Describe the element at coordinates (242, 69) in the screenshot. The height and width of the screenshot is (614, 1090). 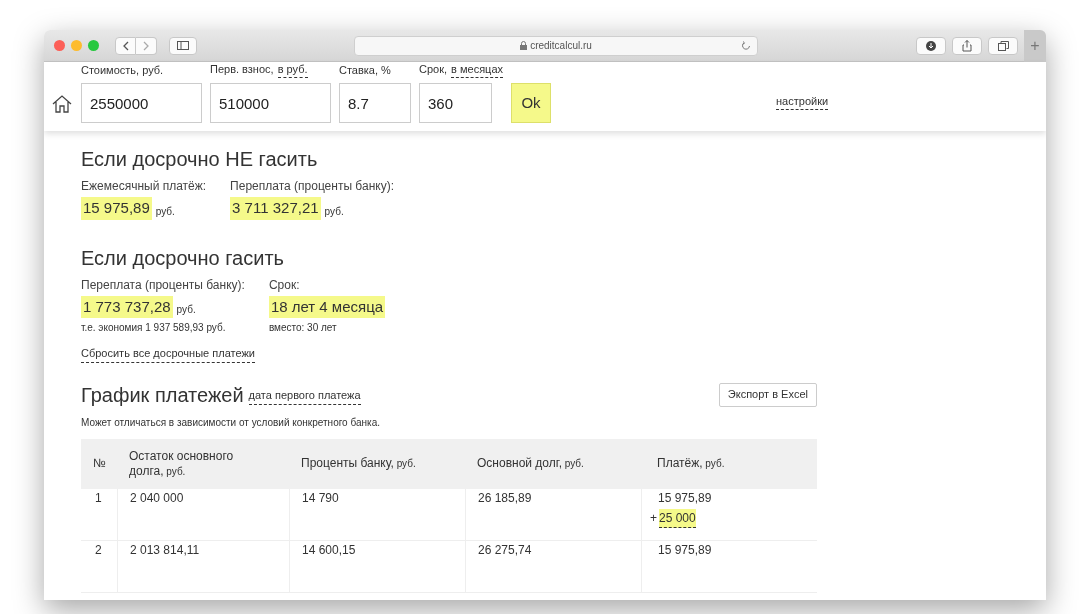
I see `field-label: Перв. взнос,` at that location.